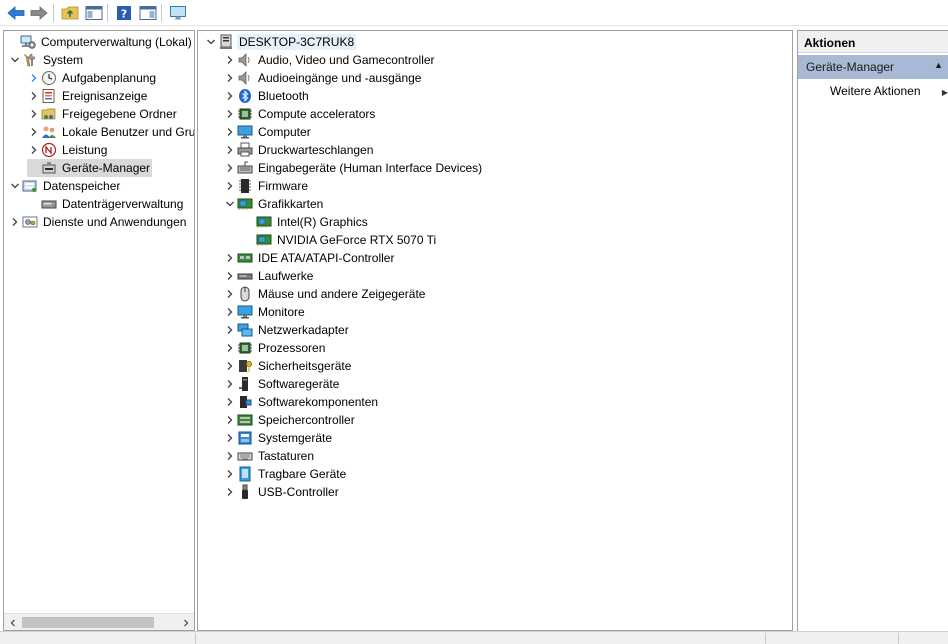 This screenshot has height=644, width=948. What do you see at coordinates (889, 91) in the screenshot?
I see `more-actions-link: Weitere Aktionen ▶` at bounding box center [889, 91].